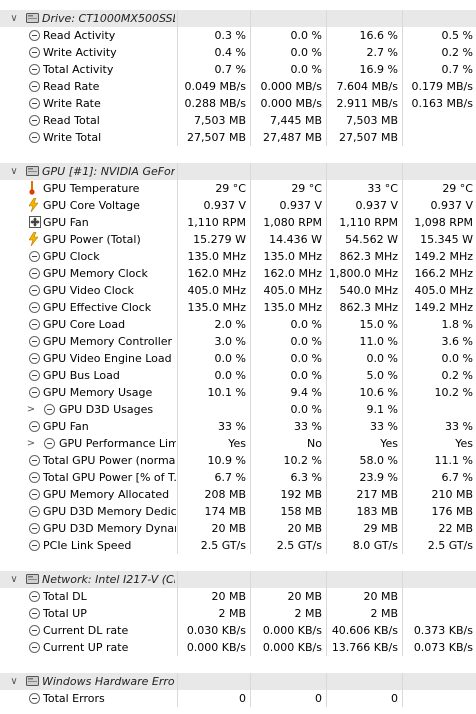 Image resolution: width=476 pixels, height=714 pixels. What do you see at coordinates (88, 188) in the screenshot?
I see `sensor-label-cell: GPU Temperature` at bounding box center [88, 188].